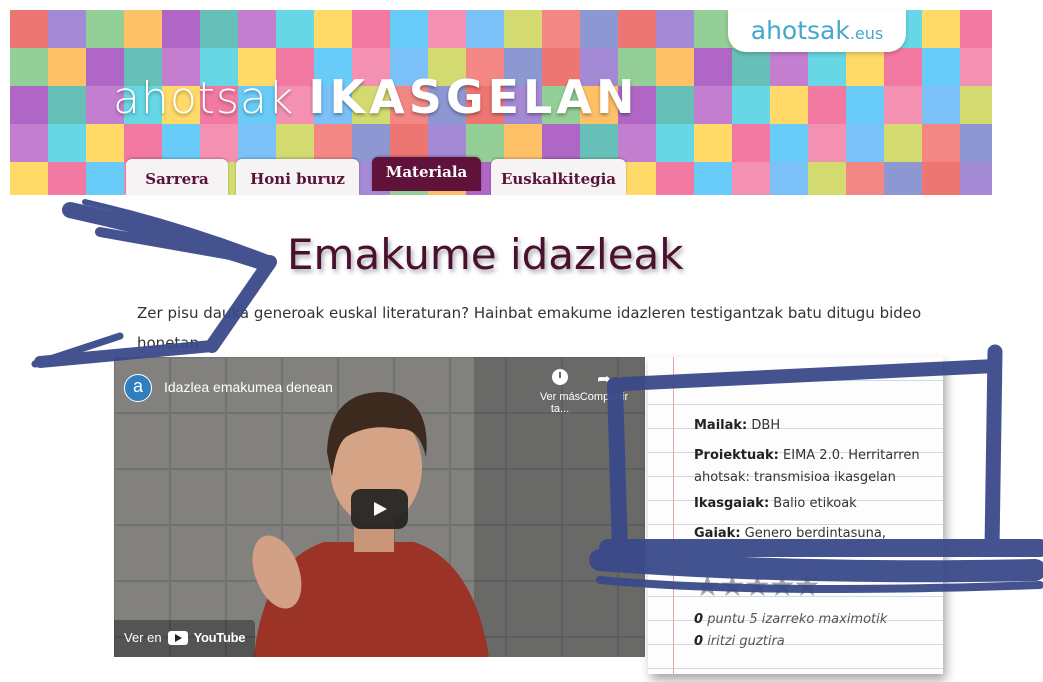 This screenshot has height=682, width=1043. I want to click on site-badge-tld: .eus, so click(866, 33).